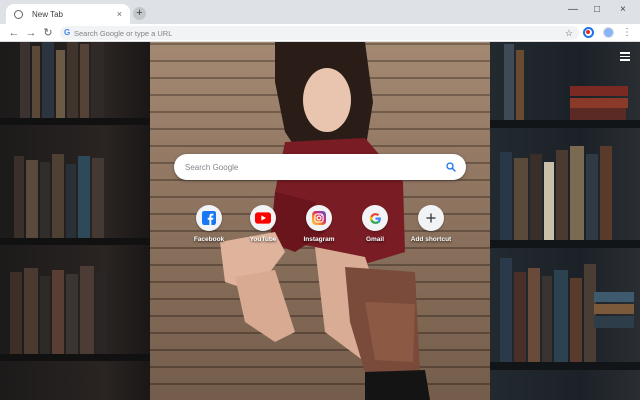  Describe the element at coordinates (263, 239) in the screenshot. I see `shortcut-label: YouTube` at that location.